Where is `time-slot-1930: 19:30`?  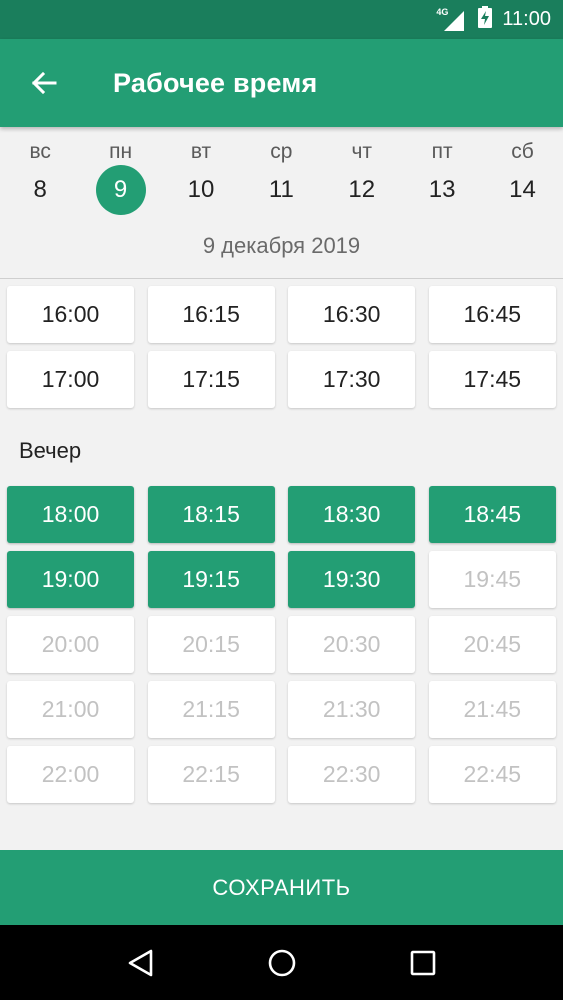
time-slot-1930: 19:30 is located at coordinates (352, 579).